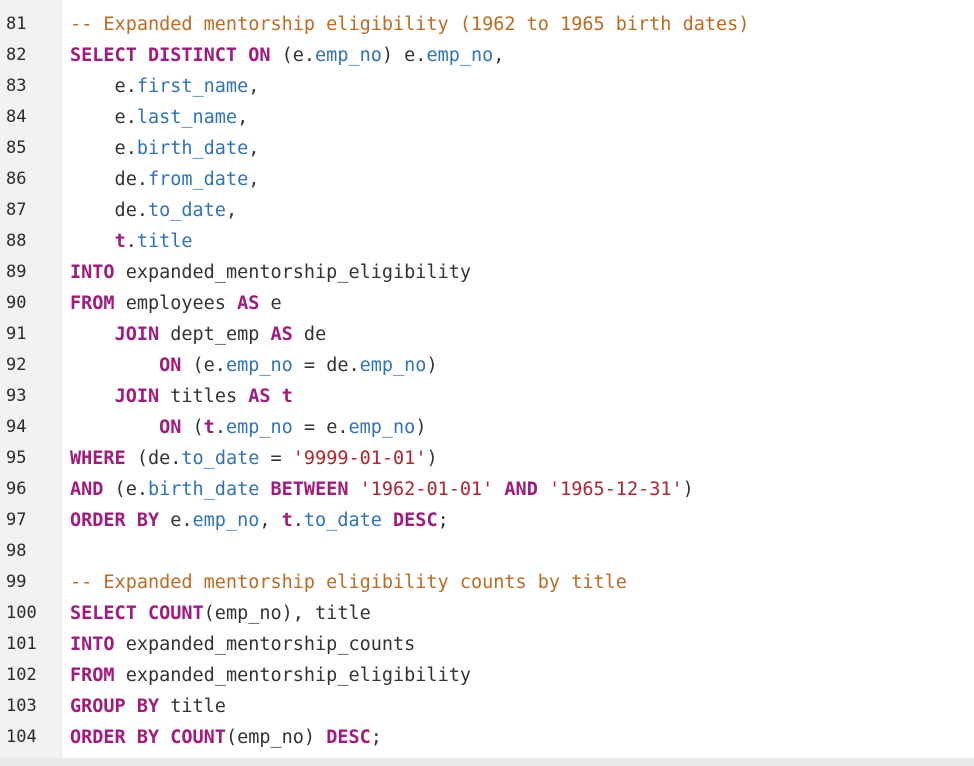 The width and height of the screenshot is (974, 766). Describe the element at coordinates (187, 117) in the screenshot. I see `code-token: last_name` at that location.